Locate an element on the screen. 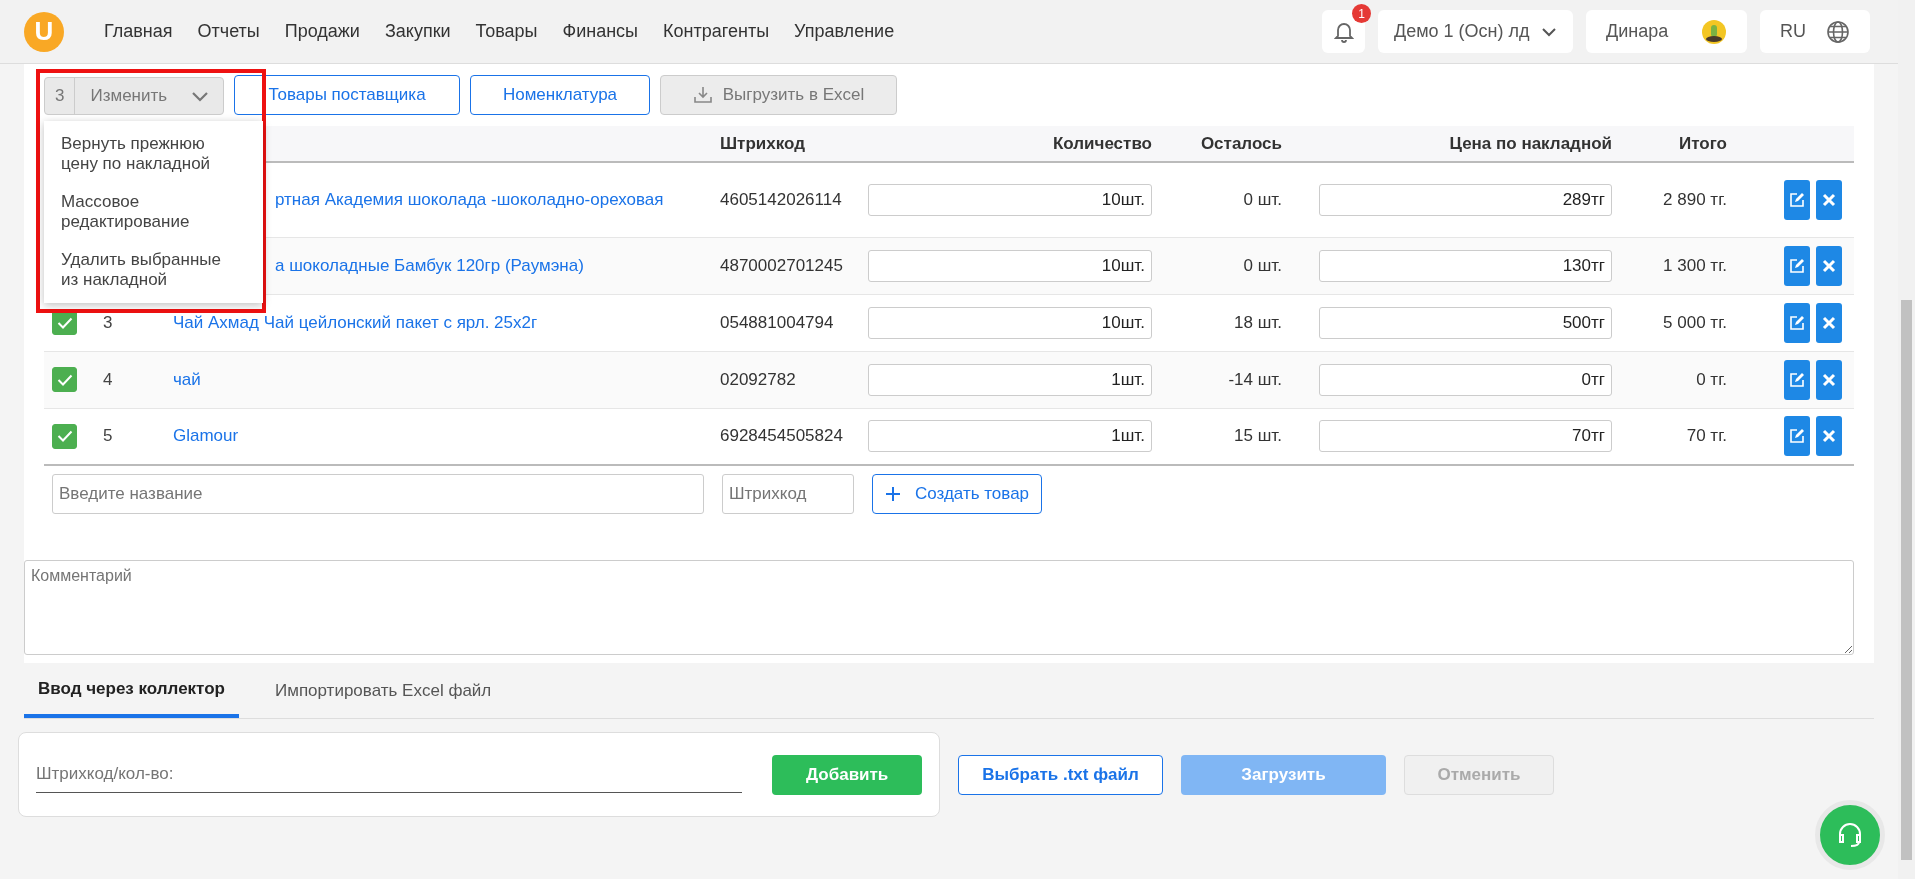  product-link: чай is located at coordinates (187, 379).